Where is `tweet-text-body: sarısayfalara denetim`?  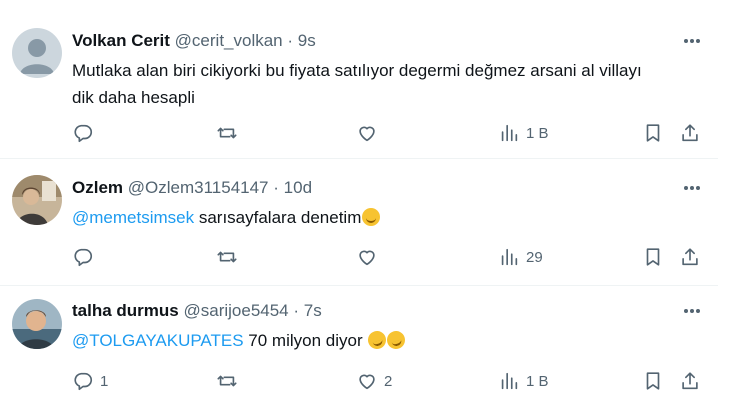
tweet-text-body: sarısayfalara denetim is located at coordinates (278, 217).